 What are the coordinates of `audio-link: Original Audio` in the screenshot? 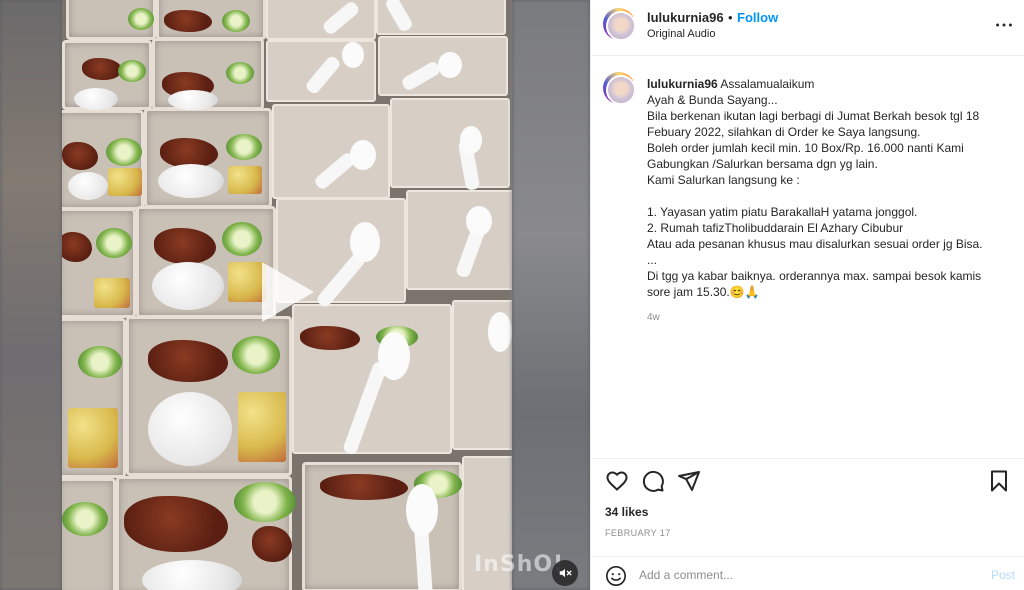 It's located at (681, 34).